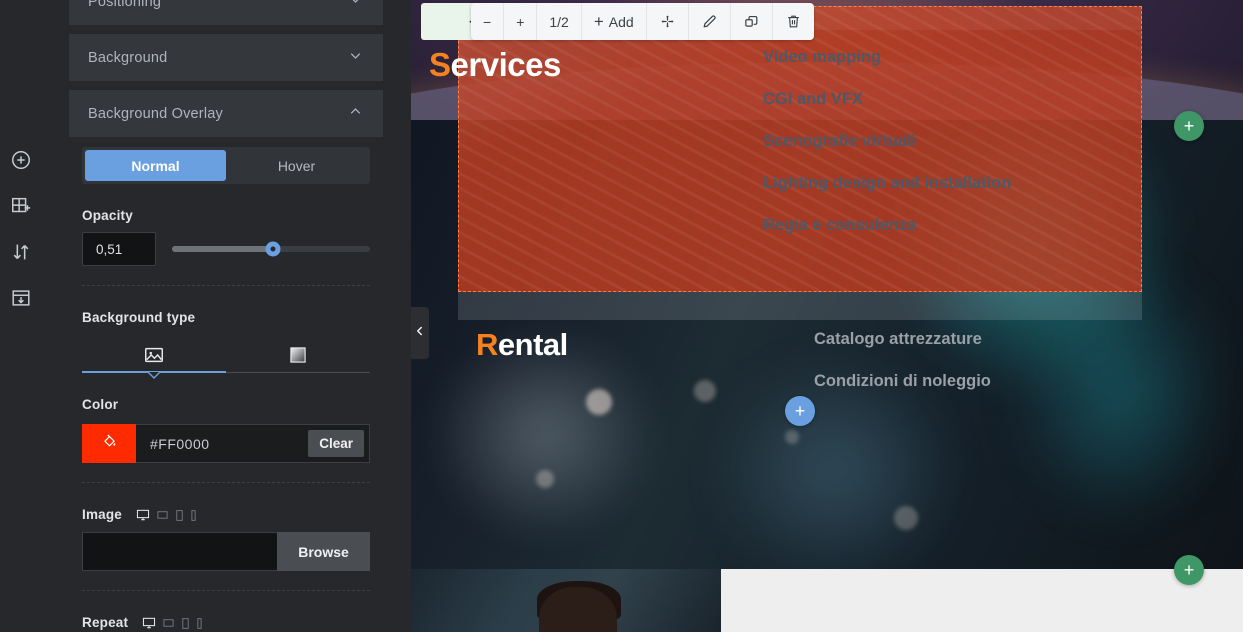 This screenshot has width=1243, height=632. I want to click on pencil-icon, so click(710, 21).